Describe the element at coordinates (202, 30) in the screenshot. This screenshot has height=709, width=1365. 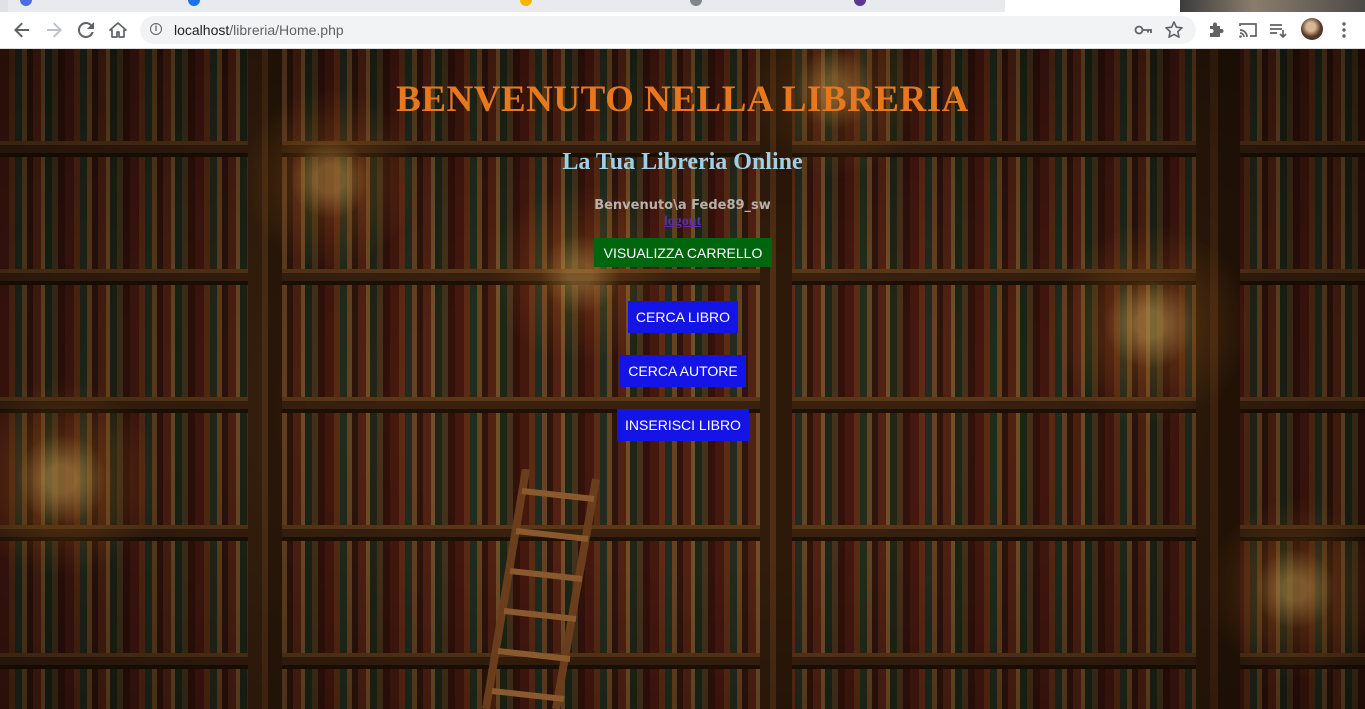
I see `url-host: localhost` at that location.